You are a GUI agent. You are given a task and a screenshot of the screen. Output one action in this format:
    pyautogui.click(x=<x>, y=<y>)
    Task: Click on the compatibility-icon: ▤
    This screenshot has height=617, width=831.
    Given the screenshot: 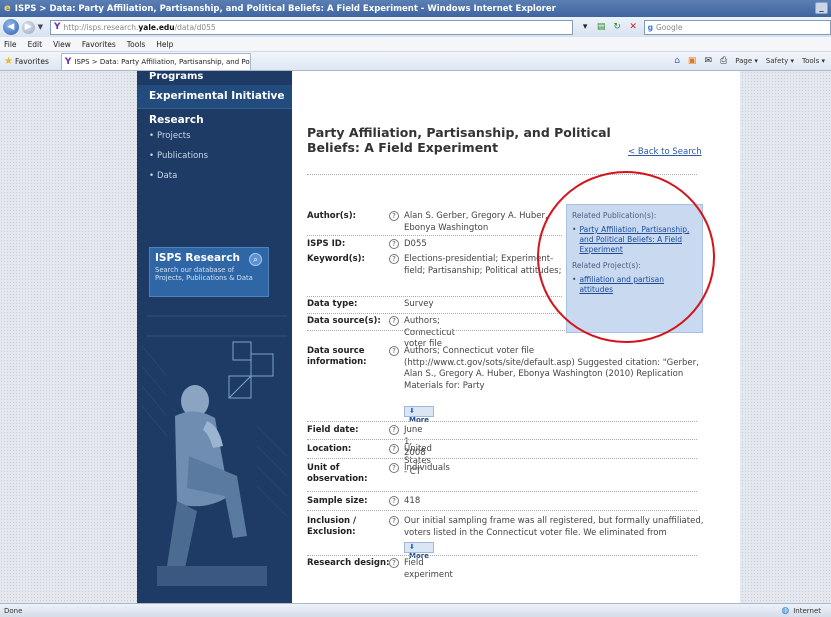 What is the action you would take?
    pyautogui.click(x=601, y=27)
    